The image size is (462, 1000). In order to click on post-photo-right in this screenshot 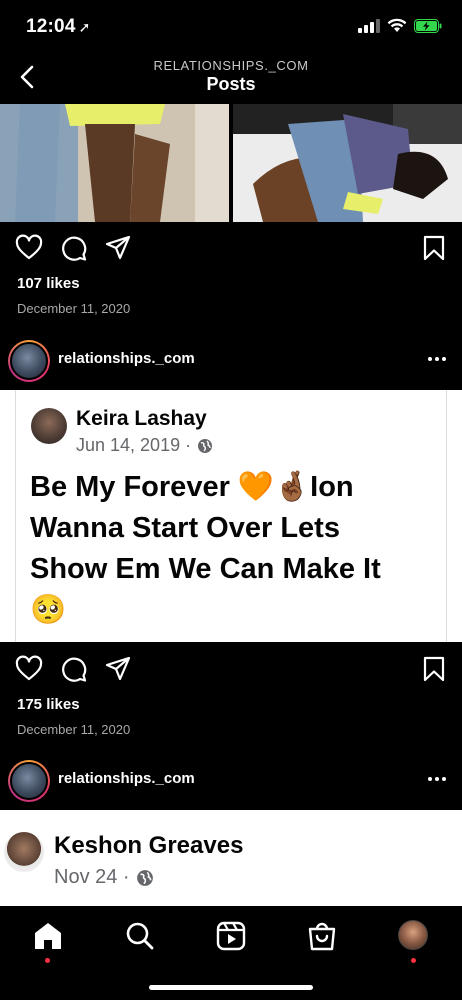, I will do `click(347, 163)`.